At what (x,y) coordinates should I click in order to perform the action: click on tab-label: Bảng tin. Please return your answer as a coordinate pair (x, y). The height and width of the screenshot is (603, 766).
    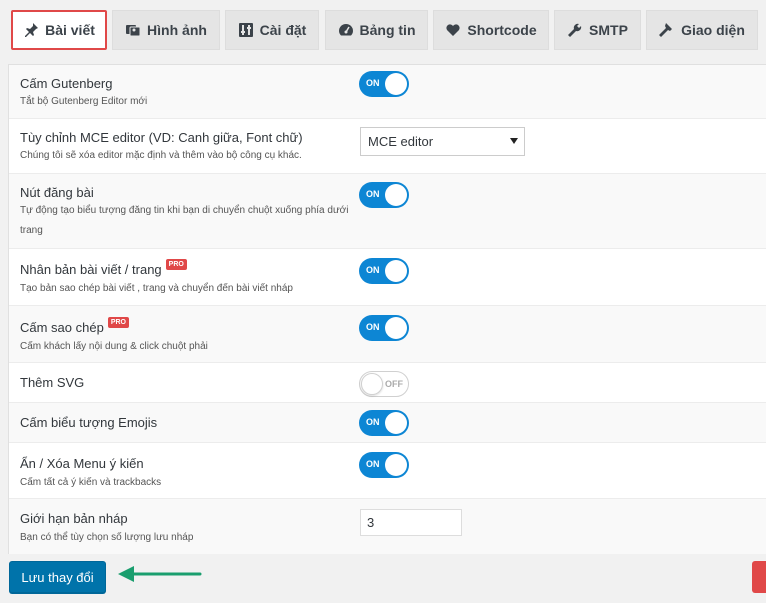
    Looking at the image, I should click on (387, 30).